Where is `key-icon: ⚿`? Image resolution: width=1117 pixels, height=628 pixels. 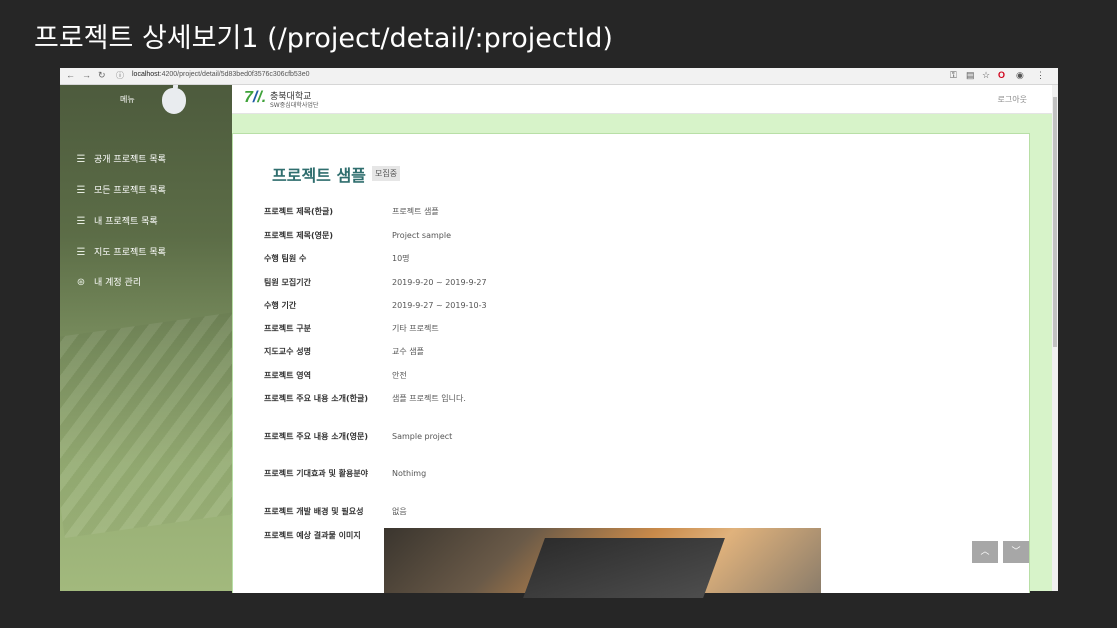
key-icon: ⚿ is located at coordinates (953, 75).